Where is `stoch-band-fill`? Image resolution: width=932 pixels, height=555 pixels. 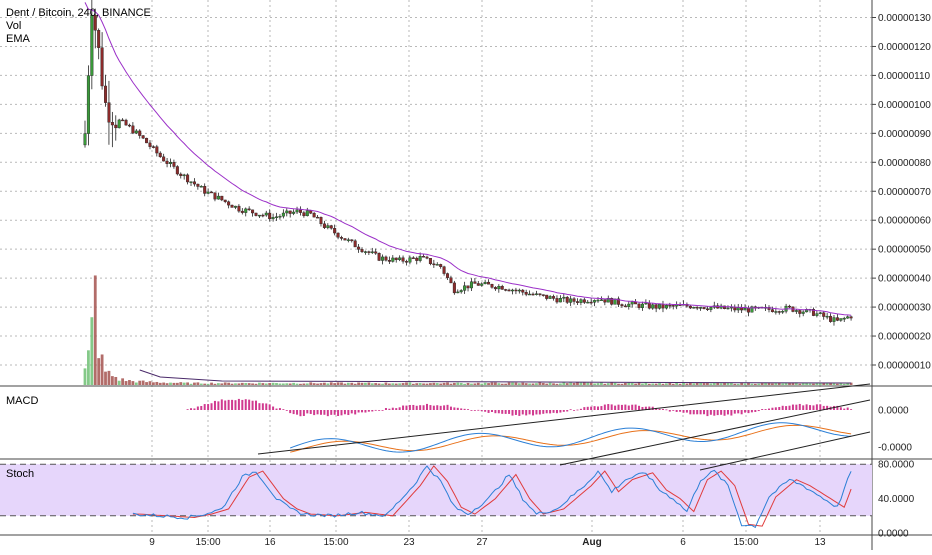 stoch-band-fill is located at coordinates (436, 490).